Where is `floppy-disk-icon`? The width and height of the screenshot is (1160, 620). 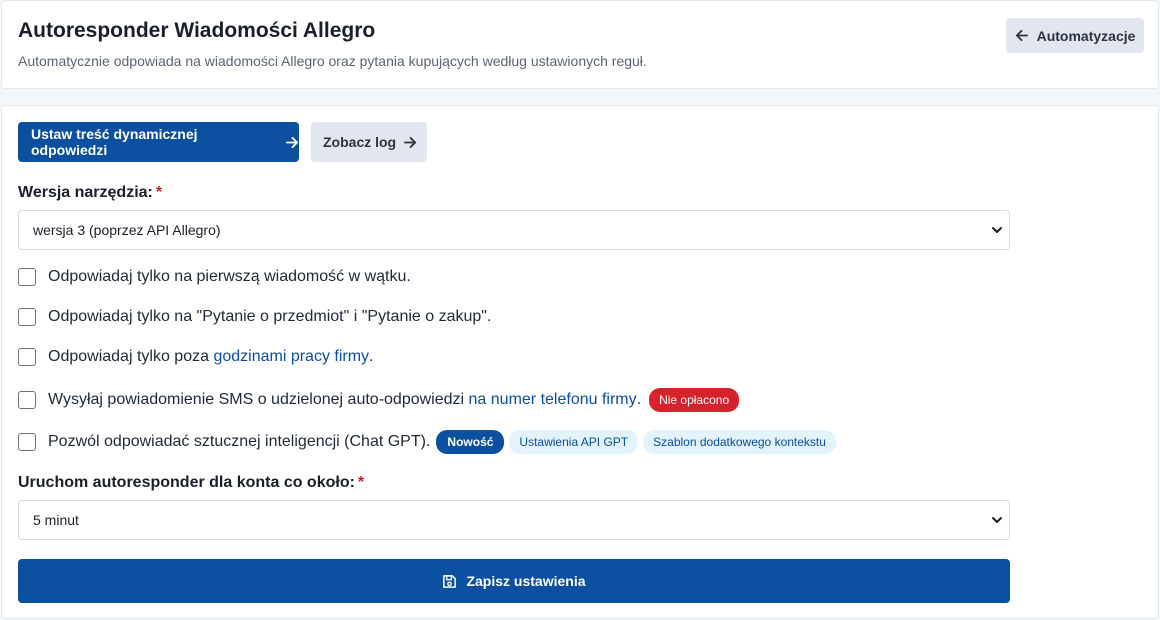
floppy-disk-icon is located at coordinates (449, 581).